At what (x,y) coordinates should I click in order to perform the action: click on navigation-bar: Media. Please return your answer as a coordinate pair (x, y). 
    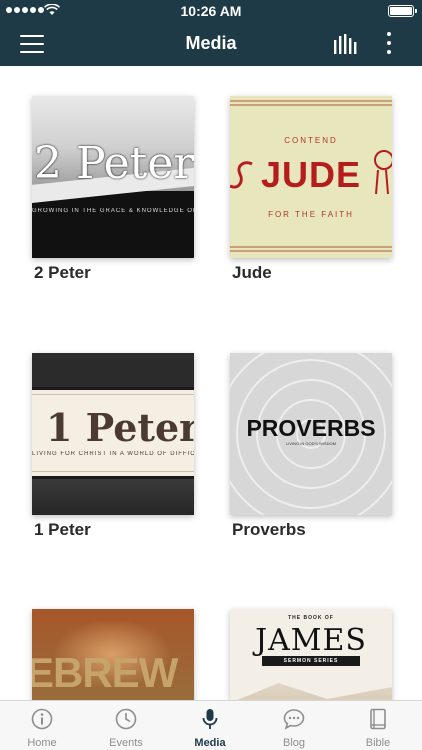
    Looking at the image, I should click on (211, 44).